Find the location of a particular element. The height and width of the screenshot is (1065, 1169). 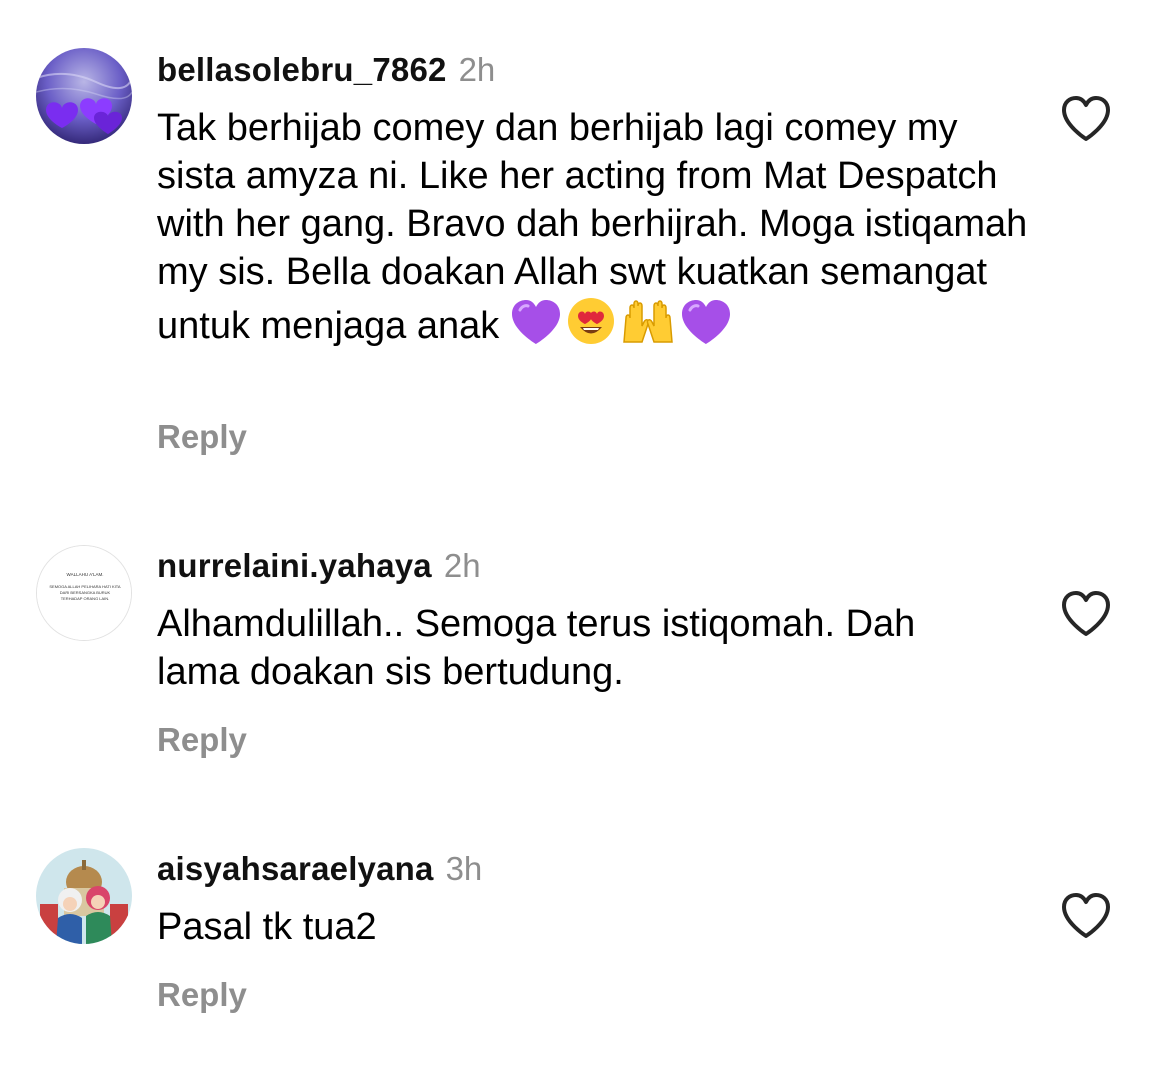

comment-meta: aisyahsaraelyana 3h is located at coordinates (319, 869).